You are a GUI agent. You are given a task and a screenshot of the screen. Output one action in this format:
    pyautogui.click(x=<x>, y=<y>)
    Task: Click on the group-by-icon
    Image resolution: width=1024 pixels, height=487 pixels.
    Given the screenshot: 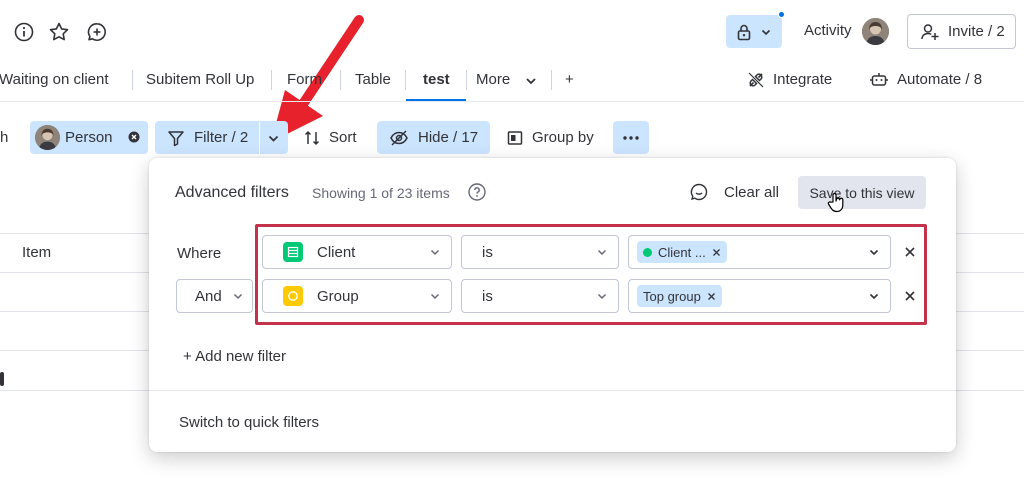 What is the action you would take?
    pyautogui.click(x=515, y=138)
    